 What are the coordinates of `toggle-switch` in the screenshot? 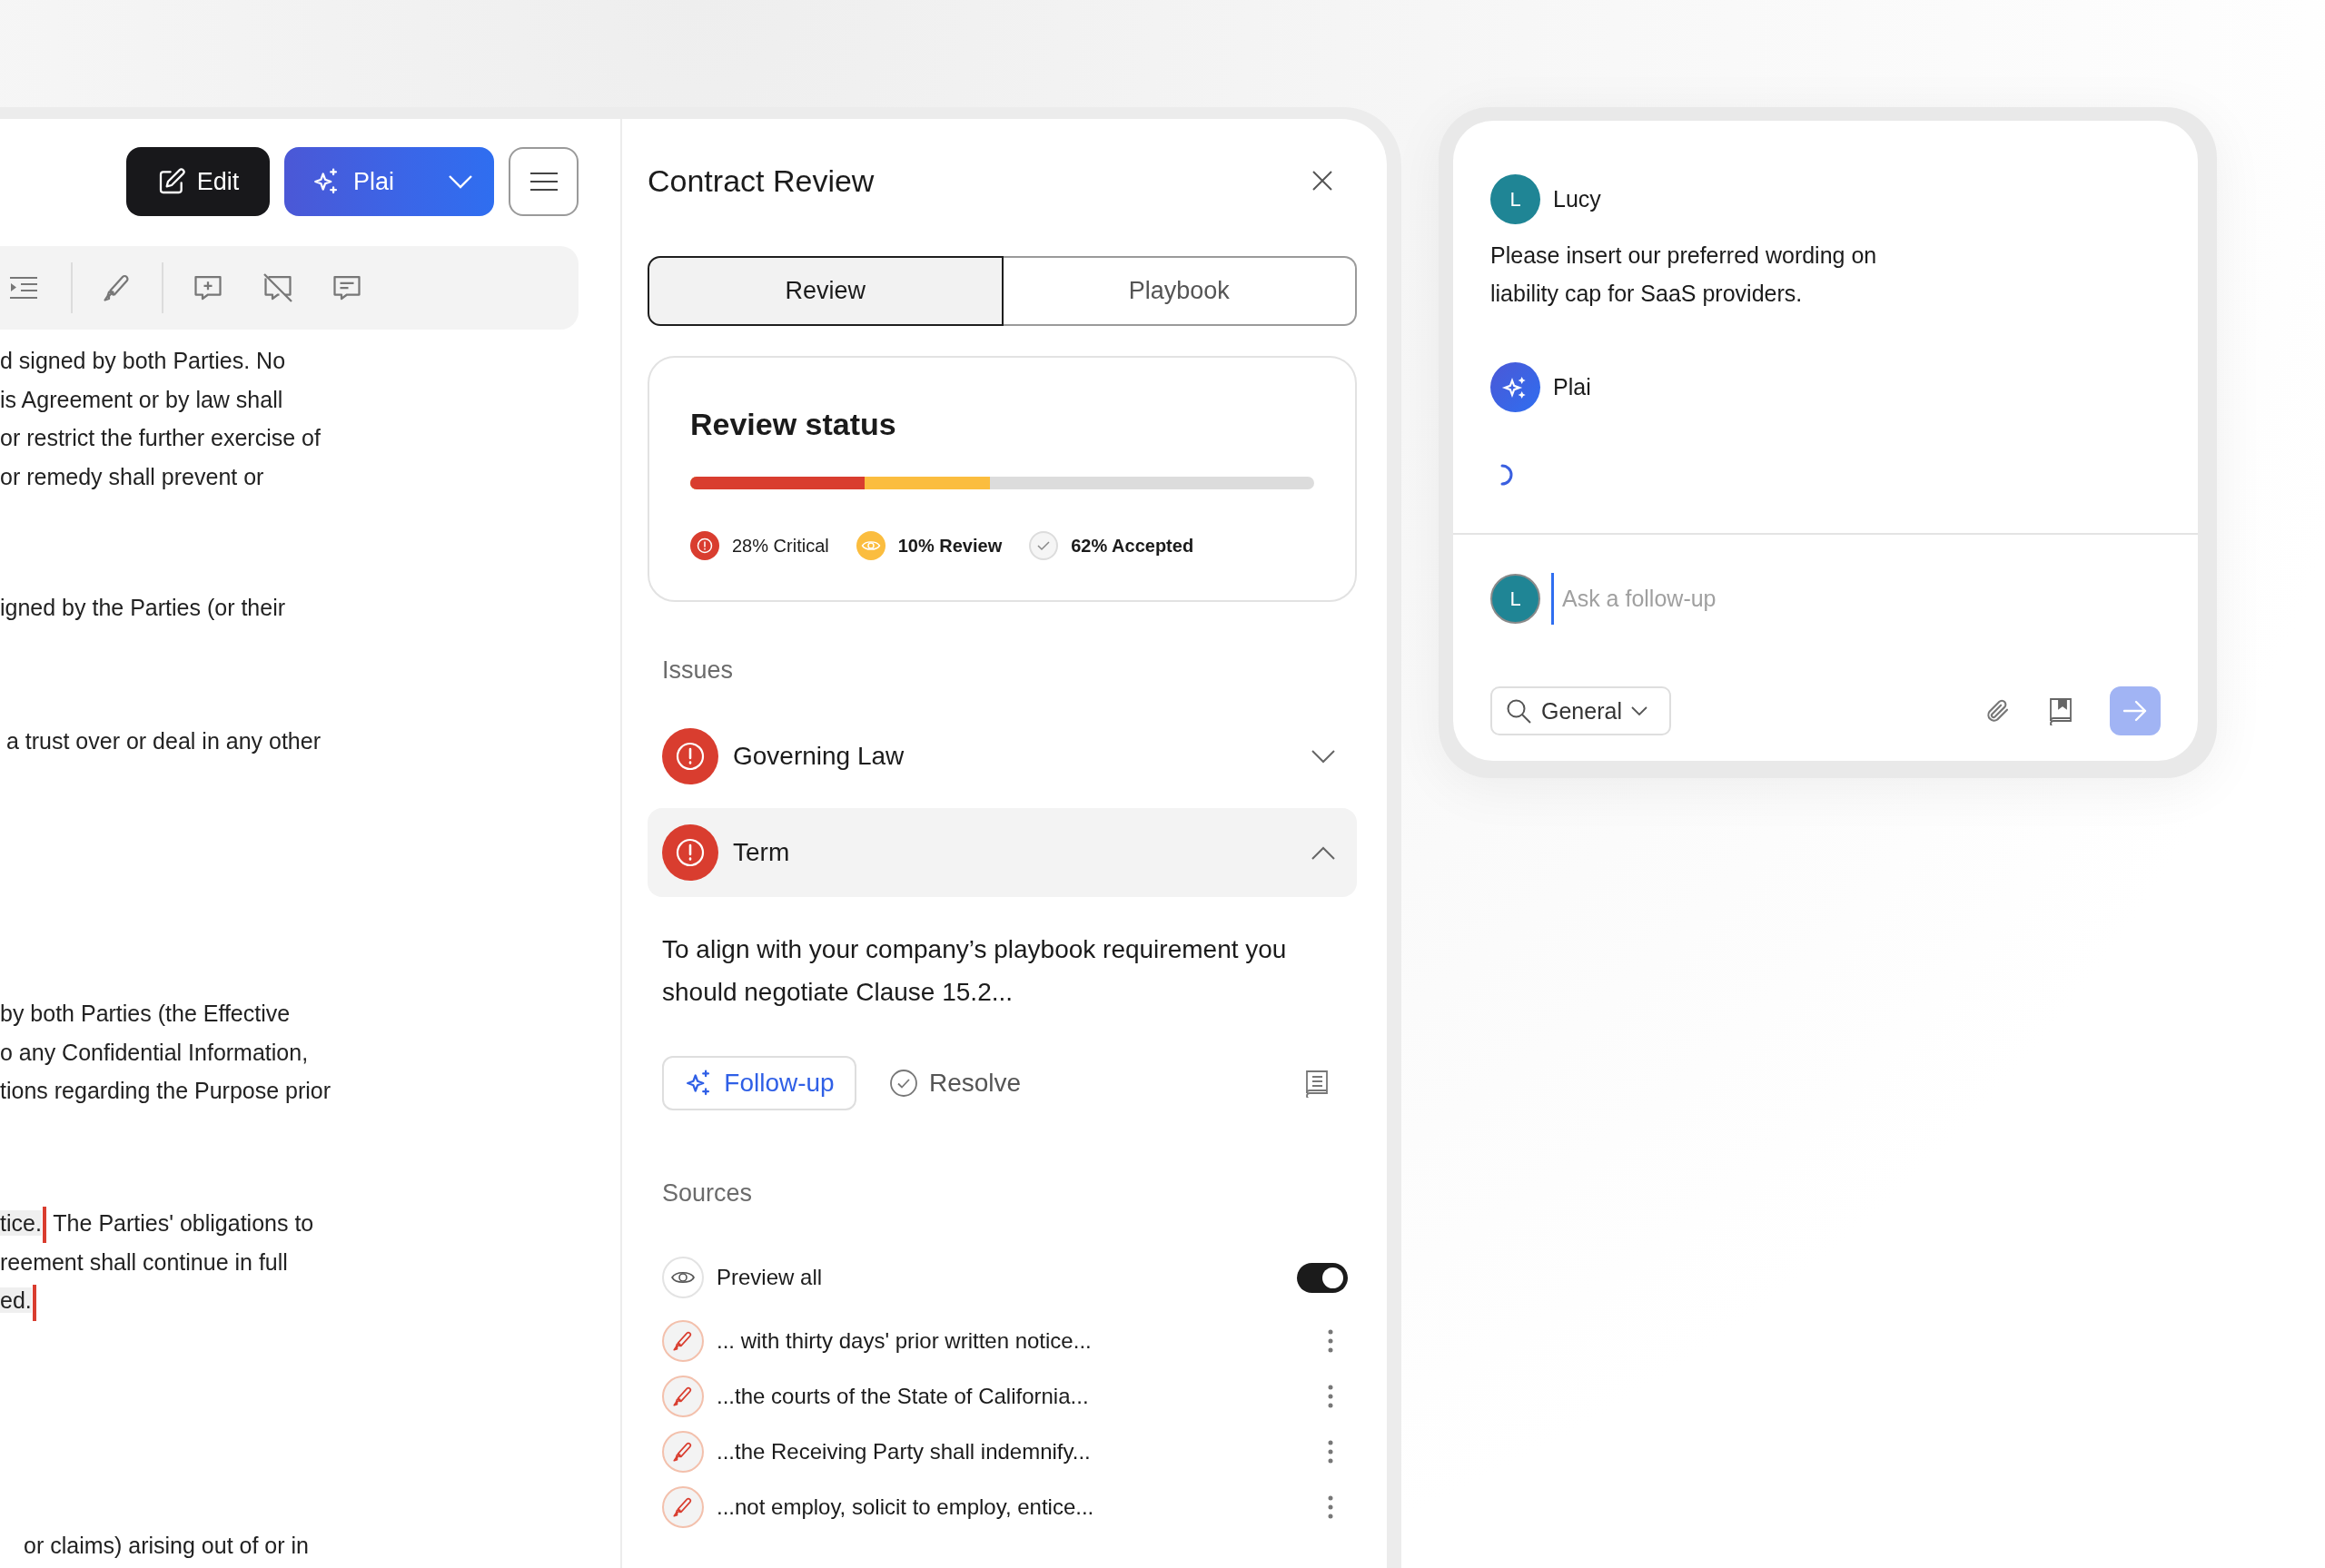 It's located at (1322, 1277).